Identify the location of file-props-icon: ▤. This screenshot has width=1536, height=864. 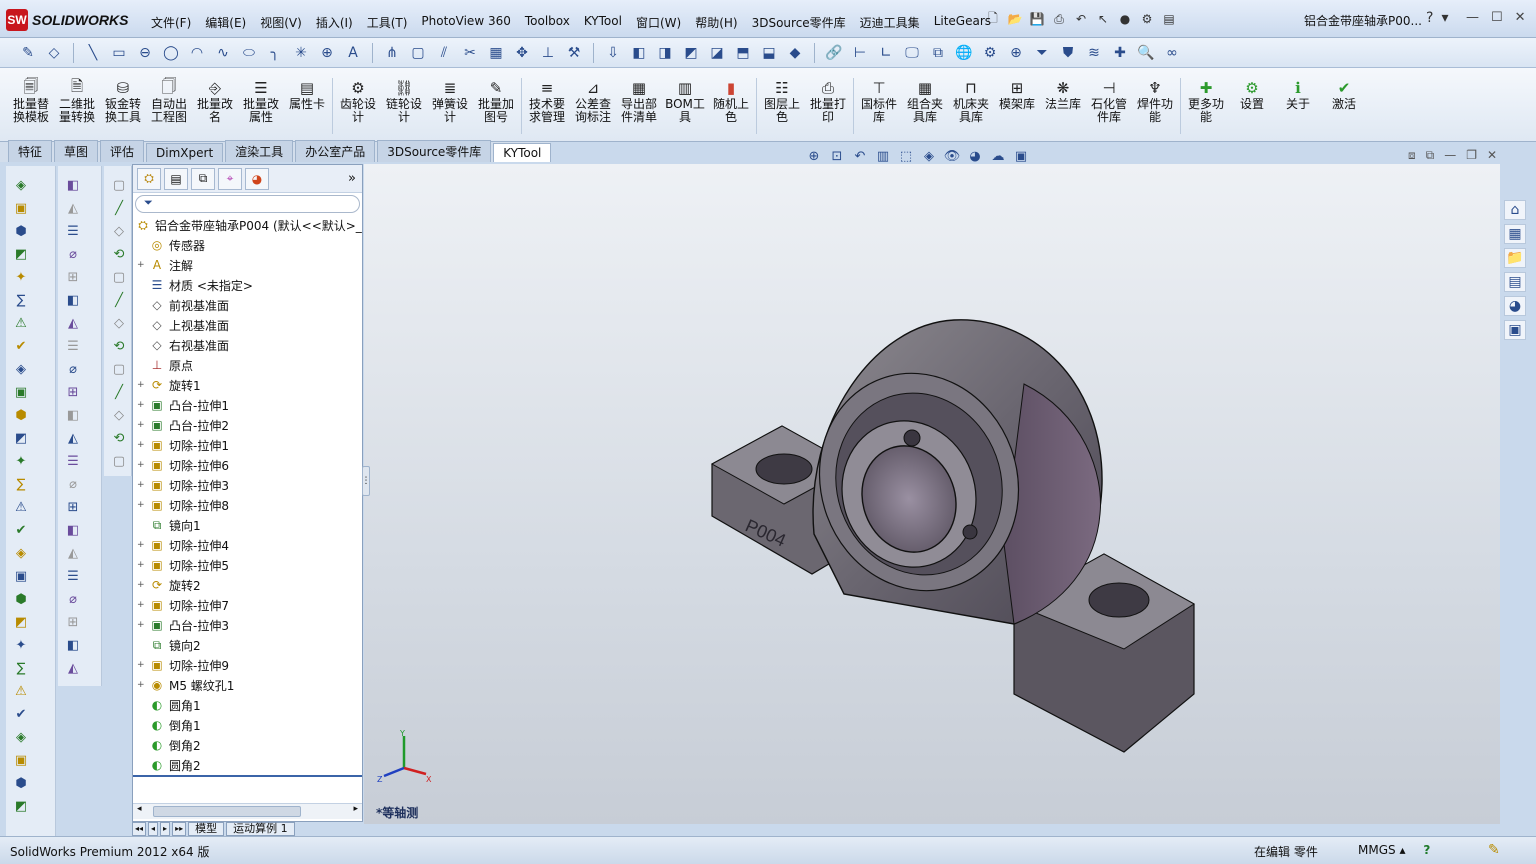
(1169, 19).